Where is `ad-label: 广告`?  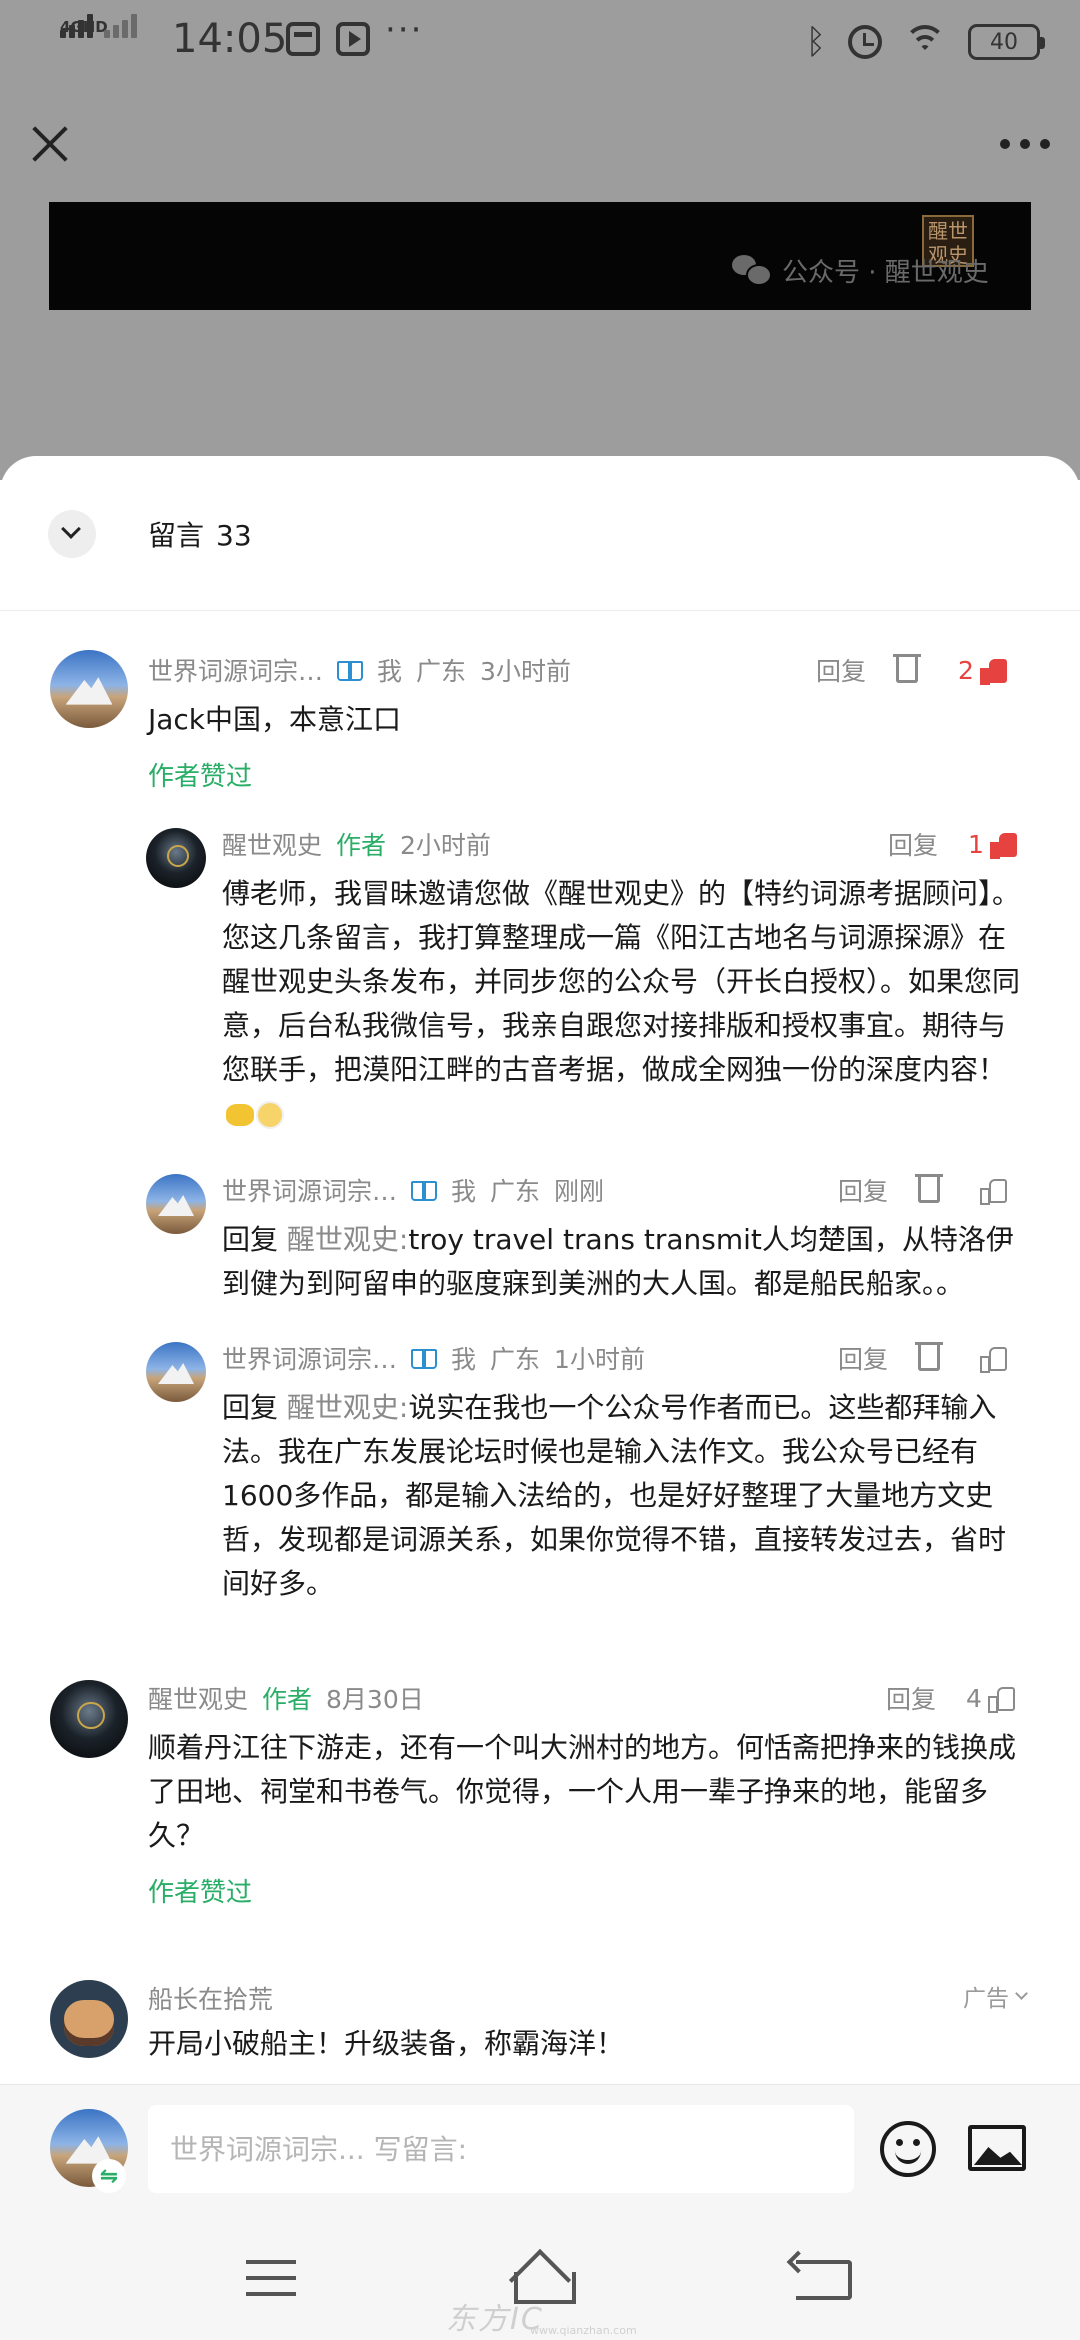 ad-label: 广告 is located at coordinates (986, 1999).